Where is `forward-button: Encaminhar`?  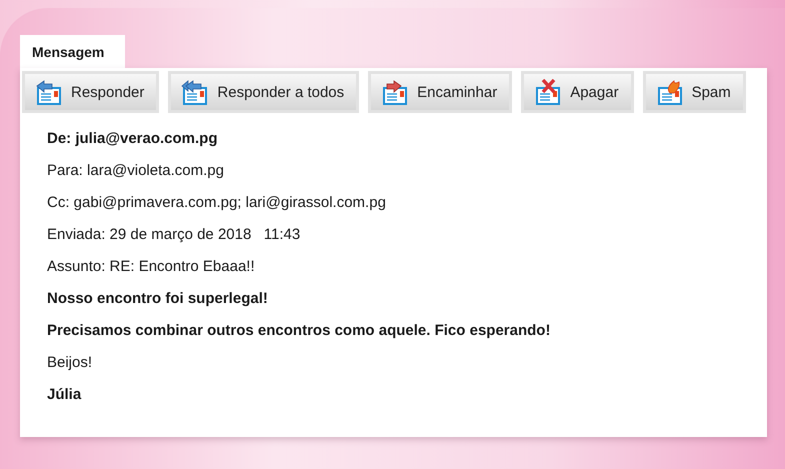
forward-button: Encaminhar is located at coordinates (440, 92).